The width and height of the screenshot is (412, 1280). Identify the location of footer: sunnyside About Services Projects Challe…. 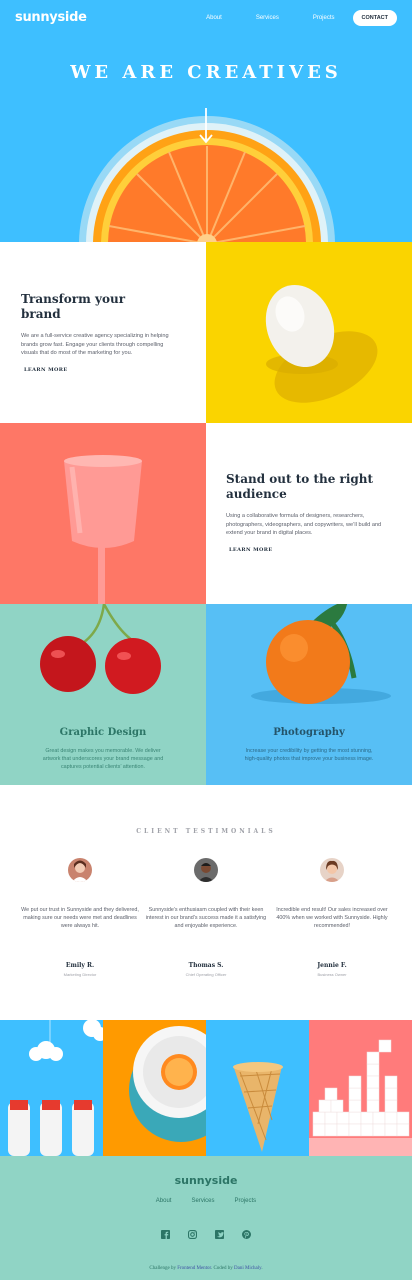
(206, 1218).